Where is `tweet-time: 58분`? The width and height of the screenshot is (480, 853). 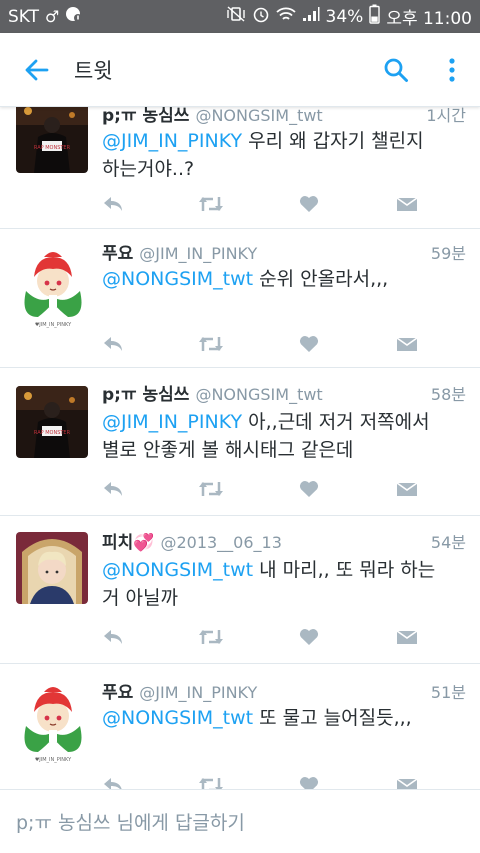 tweet-time: 58분 is located at coordinates (448, 394).